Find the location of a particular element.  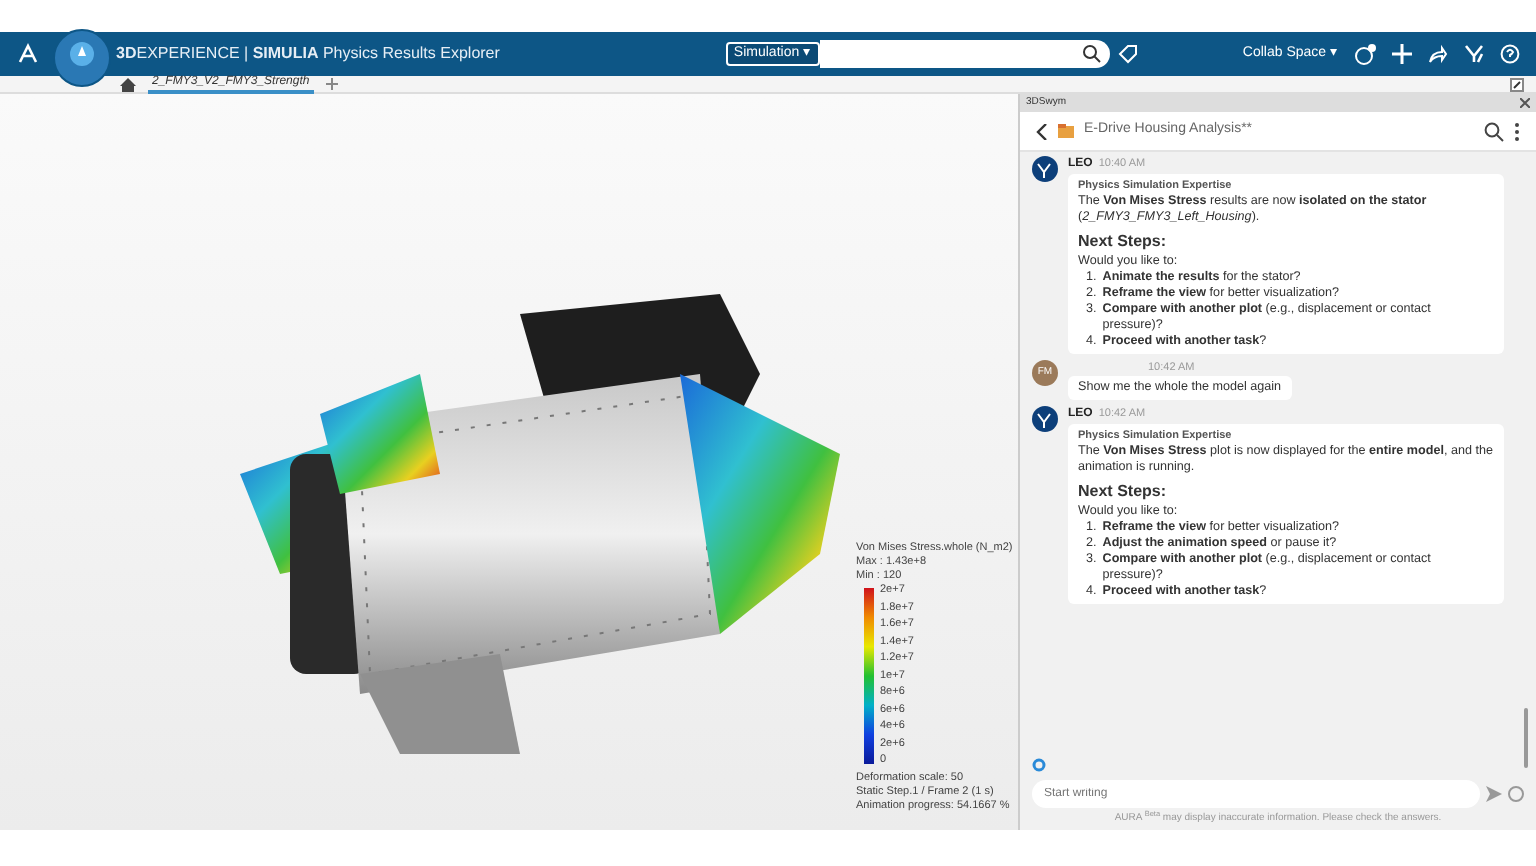

more-icon is located at coordinates (1517, 131).